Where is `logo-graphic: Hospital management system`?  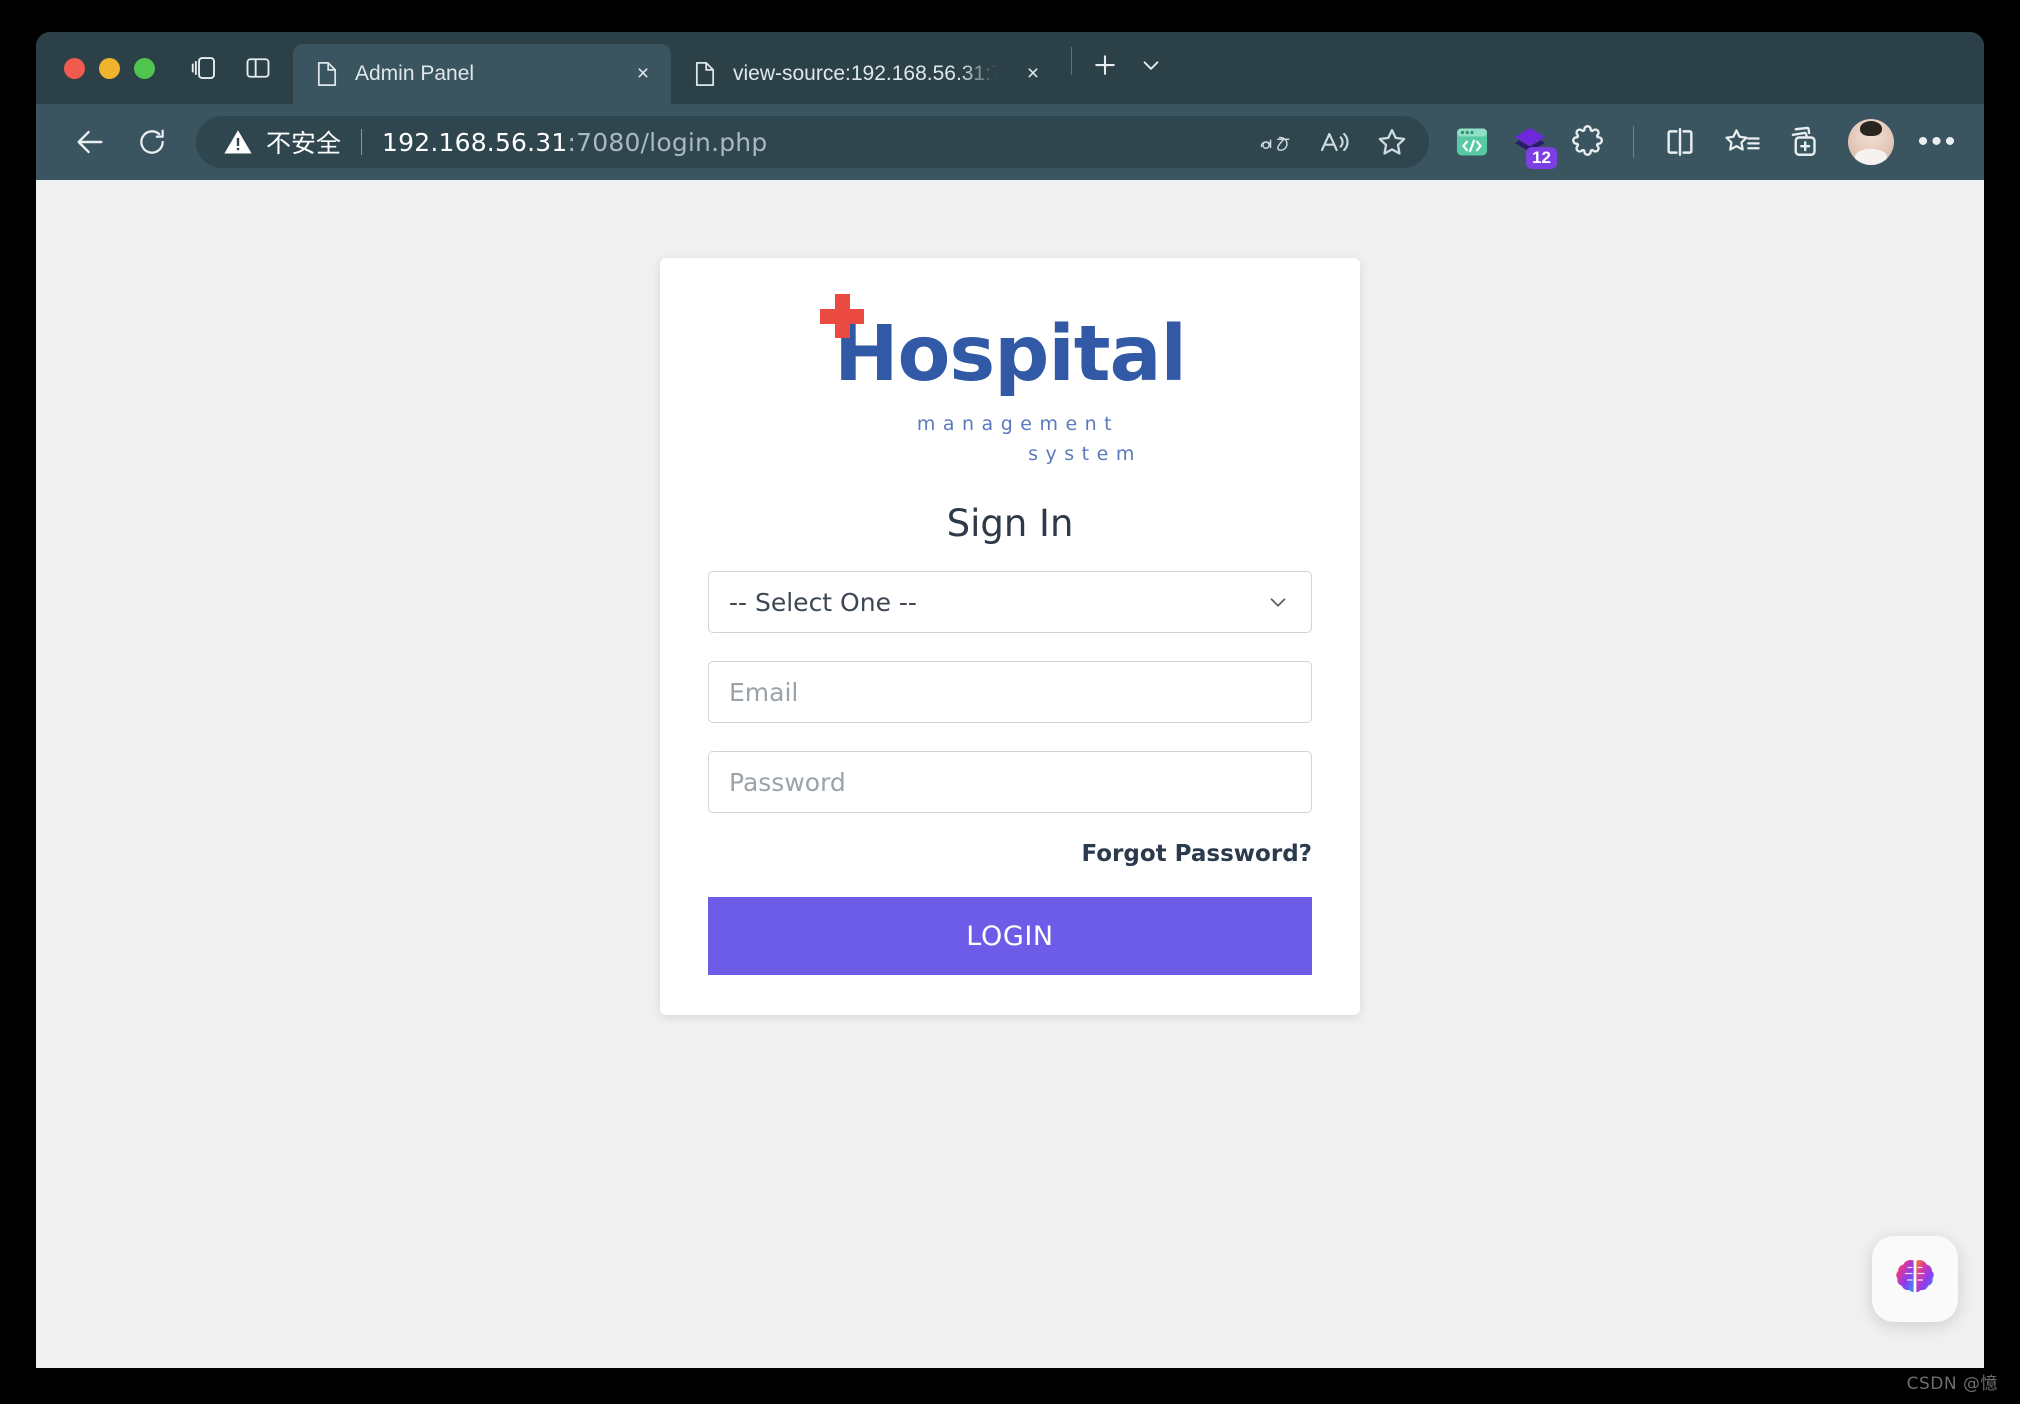 logo-graphic: Hospital management system is located at coordinates (1010, 381).